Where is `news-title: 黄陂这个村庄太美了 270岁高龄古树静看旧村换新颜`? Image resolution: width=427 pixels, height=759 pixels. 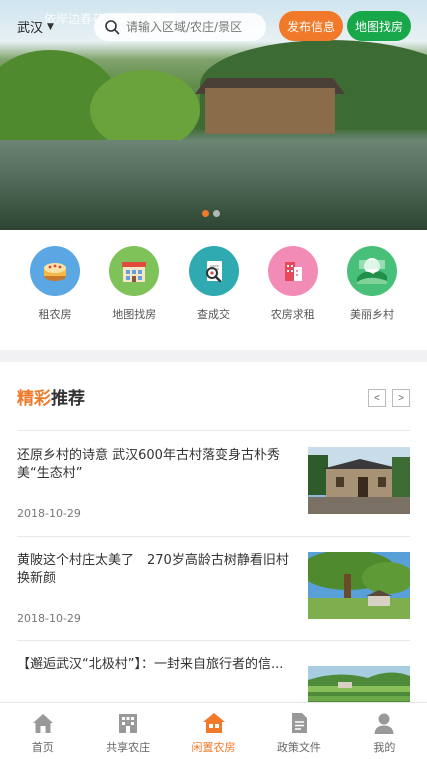
news-title: 黄陂这个村庄太美了 270岁高龄古树静看旧村换新颜 is located at coordinates (156, 570).